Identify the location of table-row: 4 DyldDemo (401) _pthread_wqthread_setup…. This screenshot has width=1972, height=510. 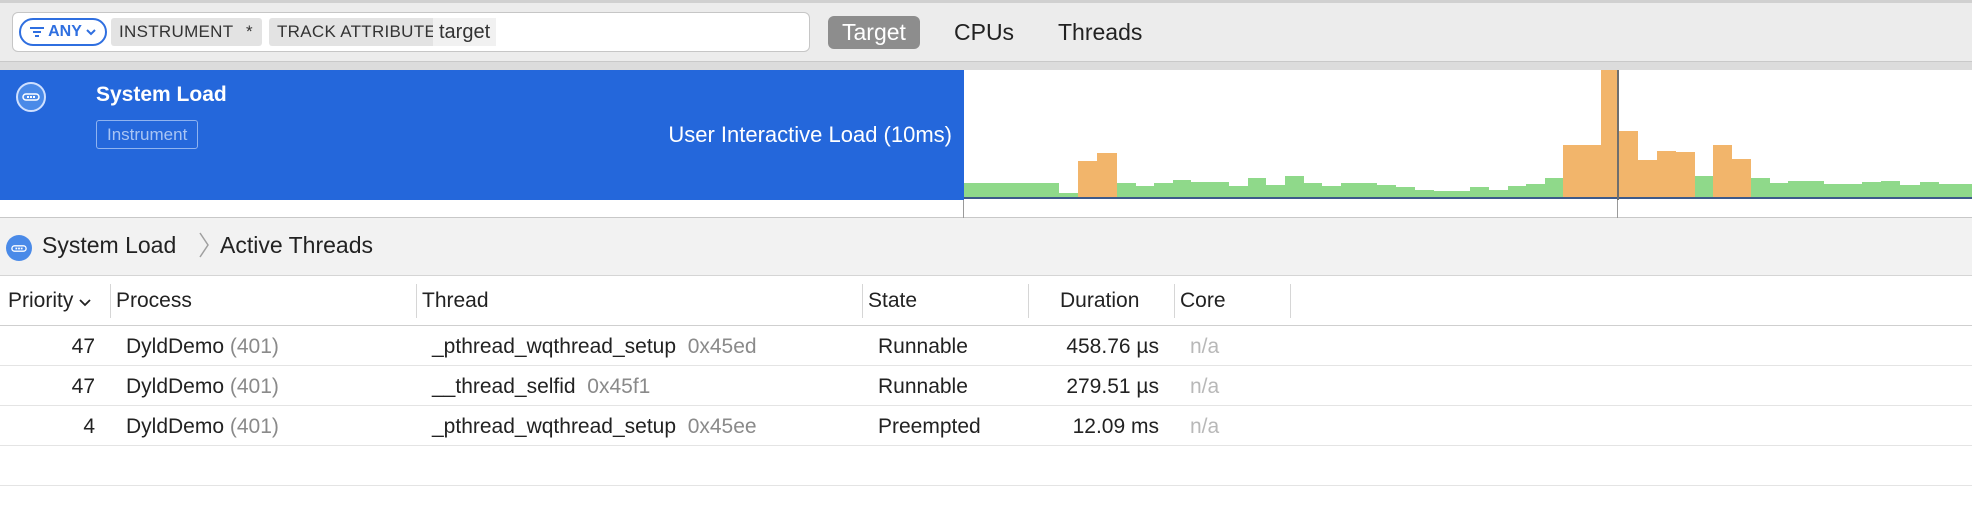
(986, 426).